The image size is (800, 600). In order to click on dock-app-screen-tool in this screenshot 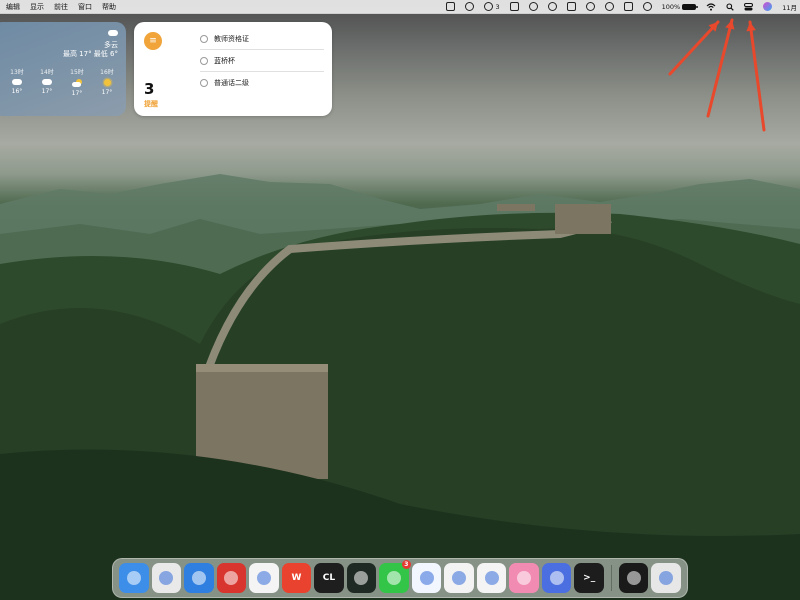, I will do `click(556, 578)`.